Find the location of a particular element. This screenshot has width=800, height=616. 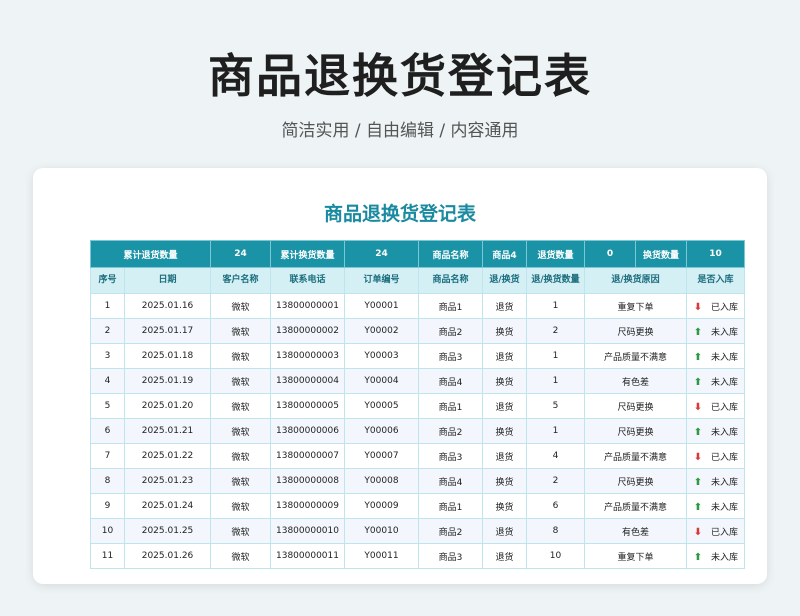

cell-order: Y00006 is located at coordinates (381, 431).